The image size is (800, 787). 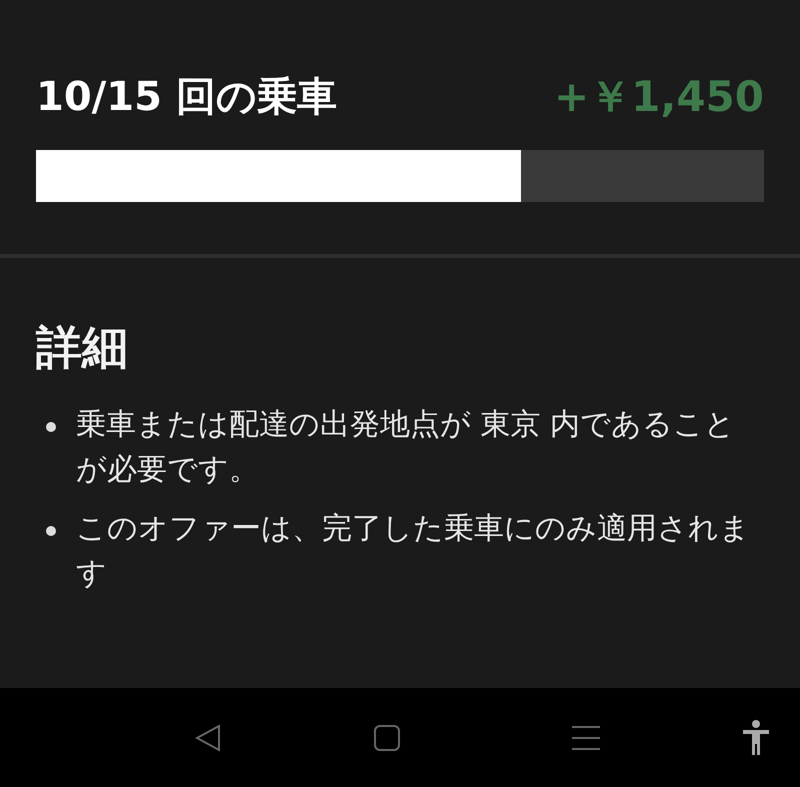 I want to click on home-icon, so click(x=386, y=738).